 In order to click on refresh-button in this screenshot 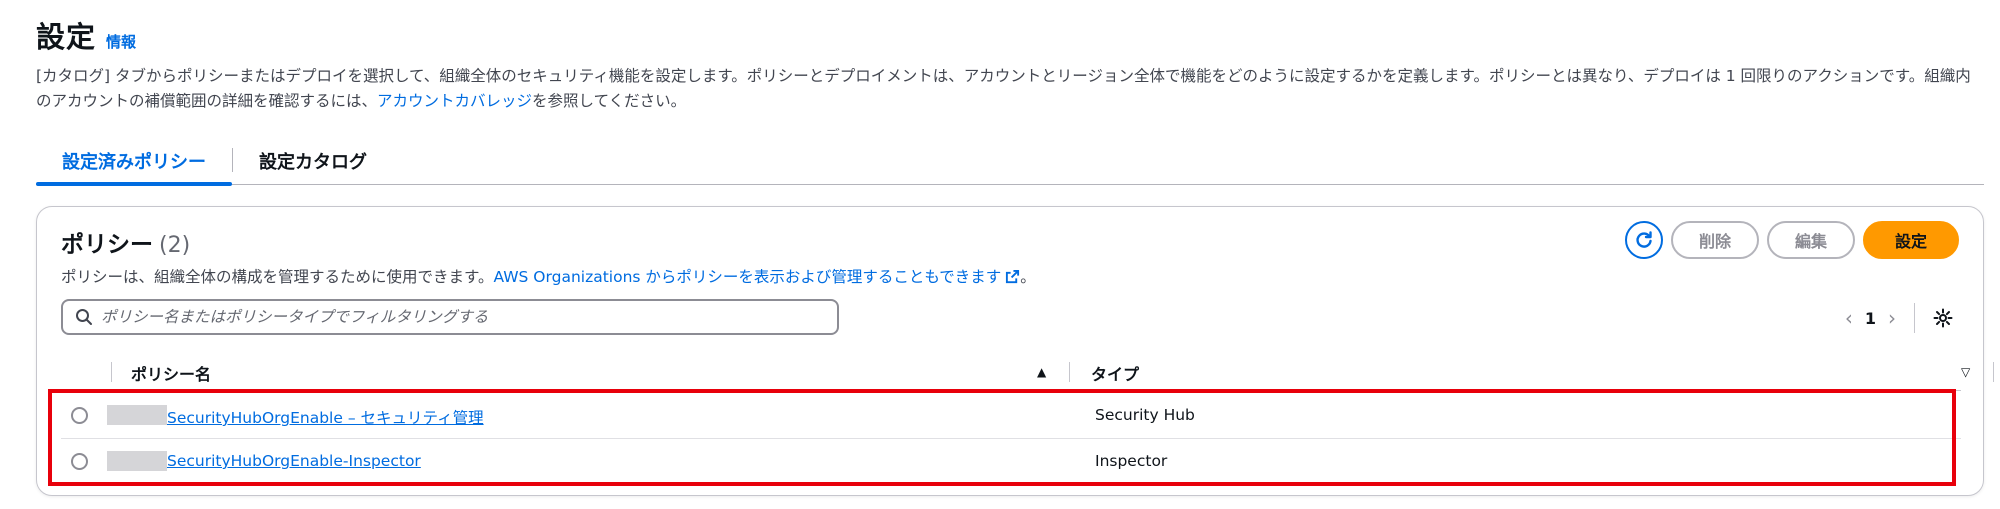, I will do `click(1643, 240)`.